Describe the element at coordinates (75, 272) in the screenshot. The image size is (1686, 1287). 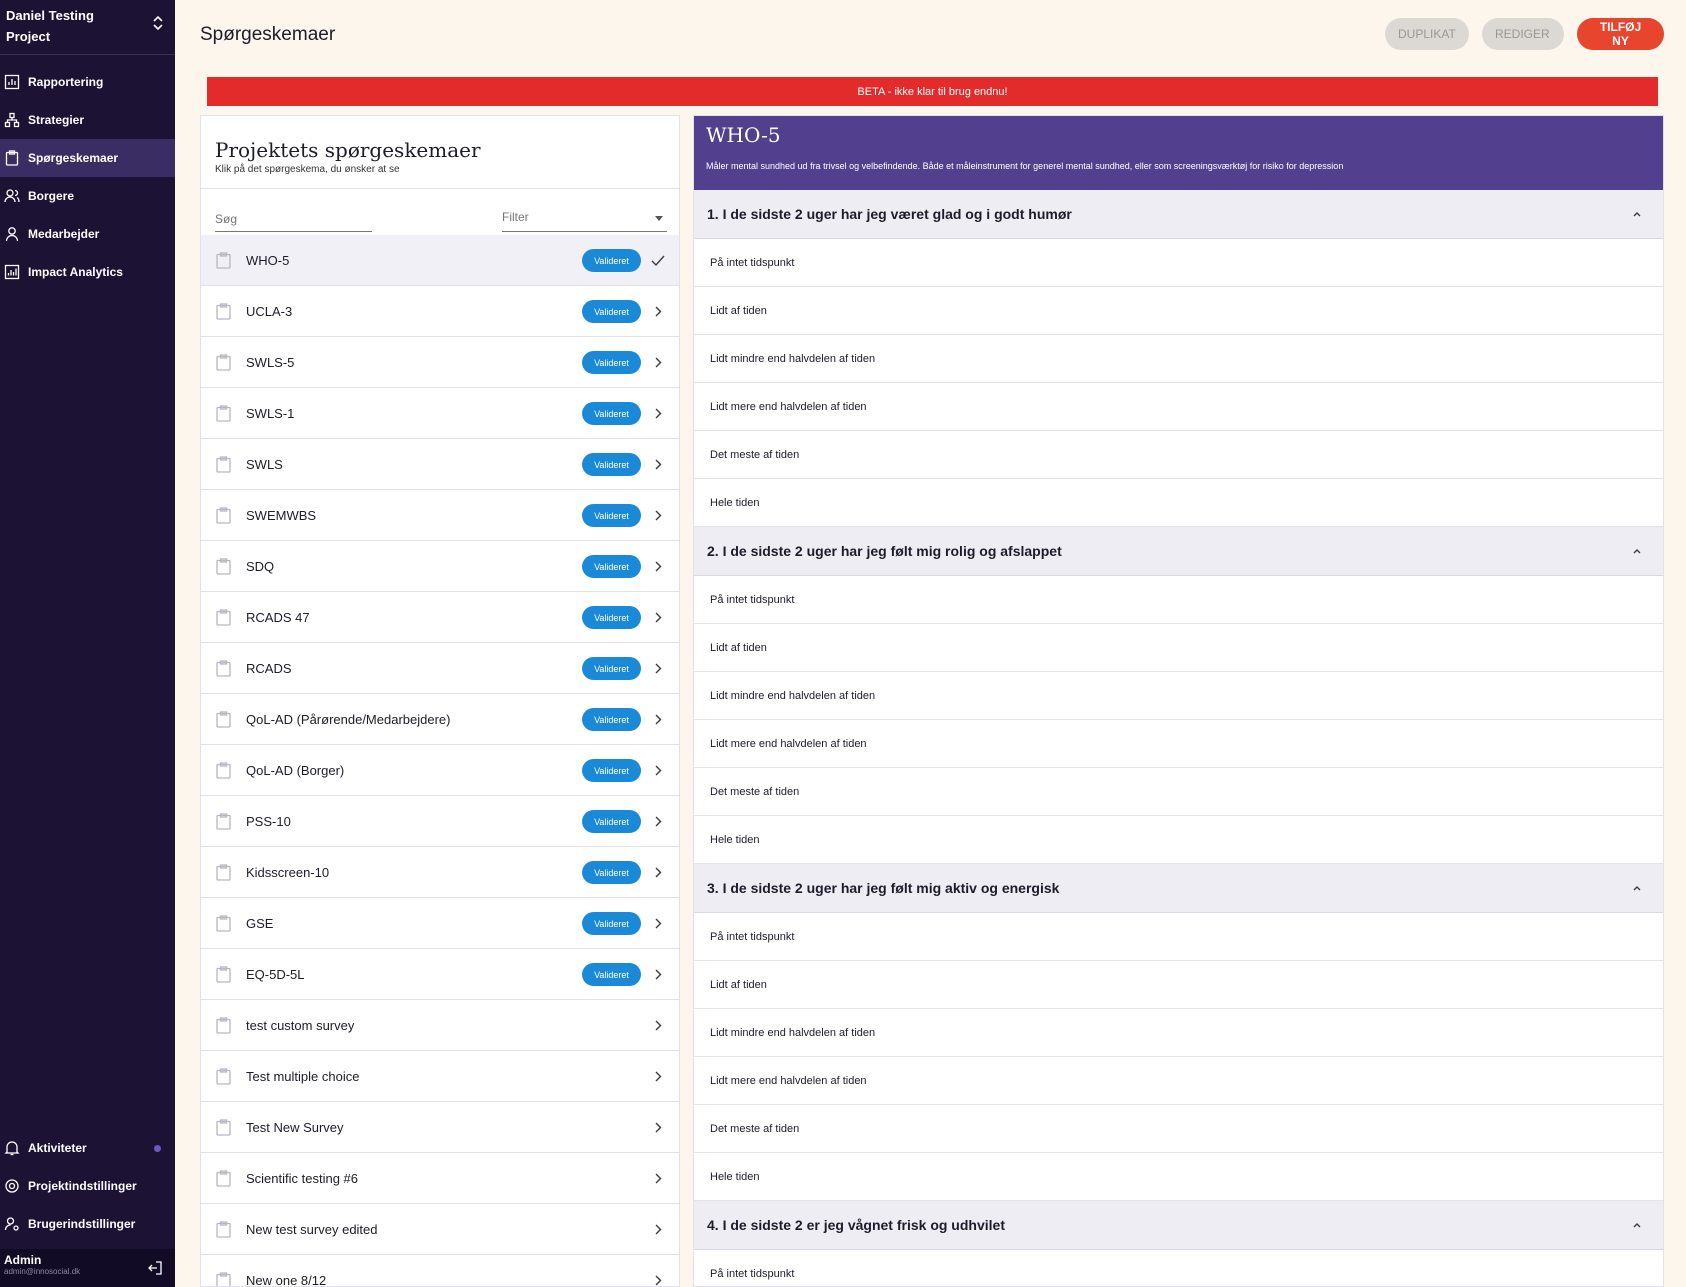
I see `nav-label: Impact Analytics` at that location.